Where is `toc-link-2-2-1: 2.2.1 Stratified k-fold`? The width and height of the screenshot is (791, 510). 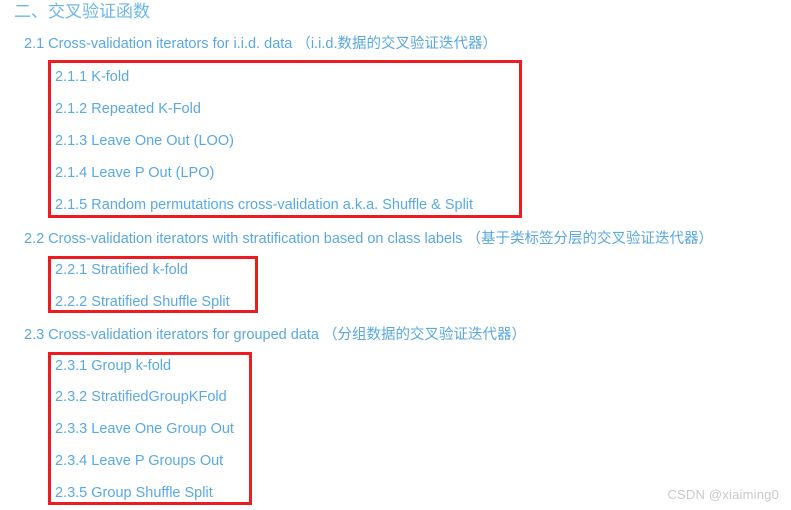 toc-link-2-2-1: 2.2.1 Stratified k-fold is located at coordinates (121, 270).